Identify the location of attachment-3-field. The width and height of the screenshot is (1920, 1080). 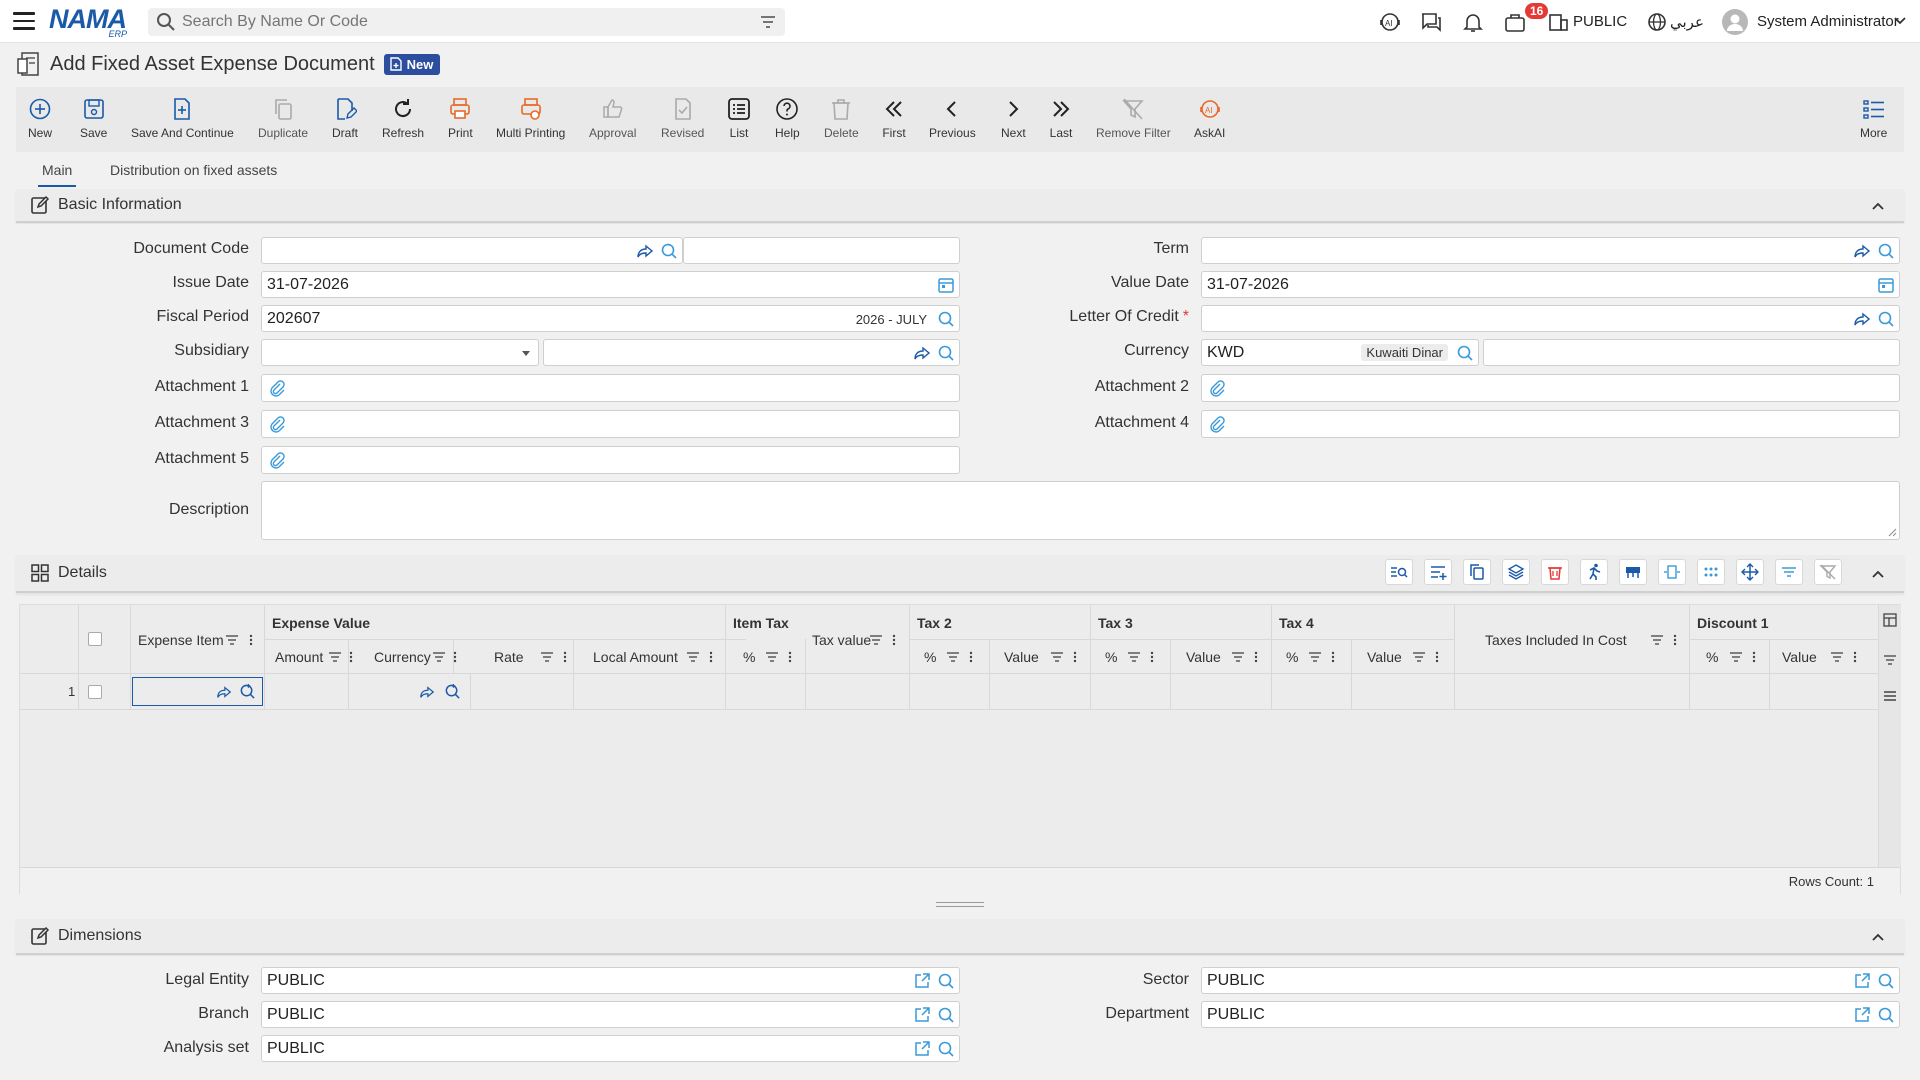
(610, 424).